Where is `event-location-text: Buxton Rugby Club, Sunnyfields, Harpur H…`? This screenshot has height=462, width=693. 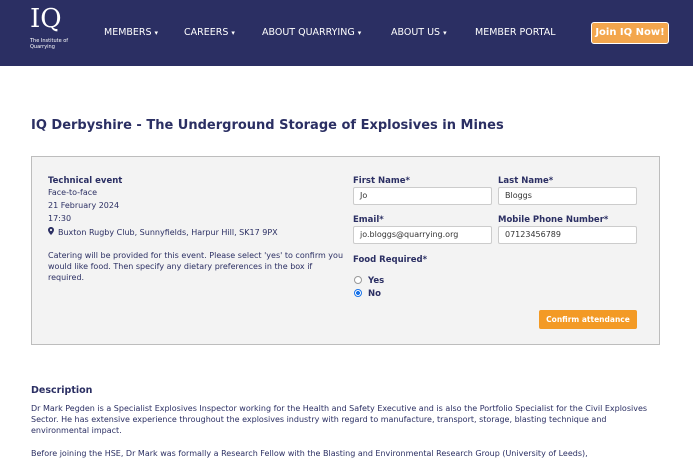 event-location-text: Buxton Rugby Club, Sunnyfields, Harpur H… is located at coordinates (168, 232).